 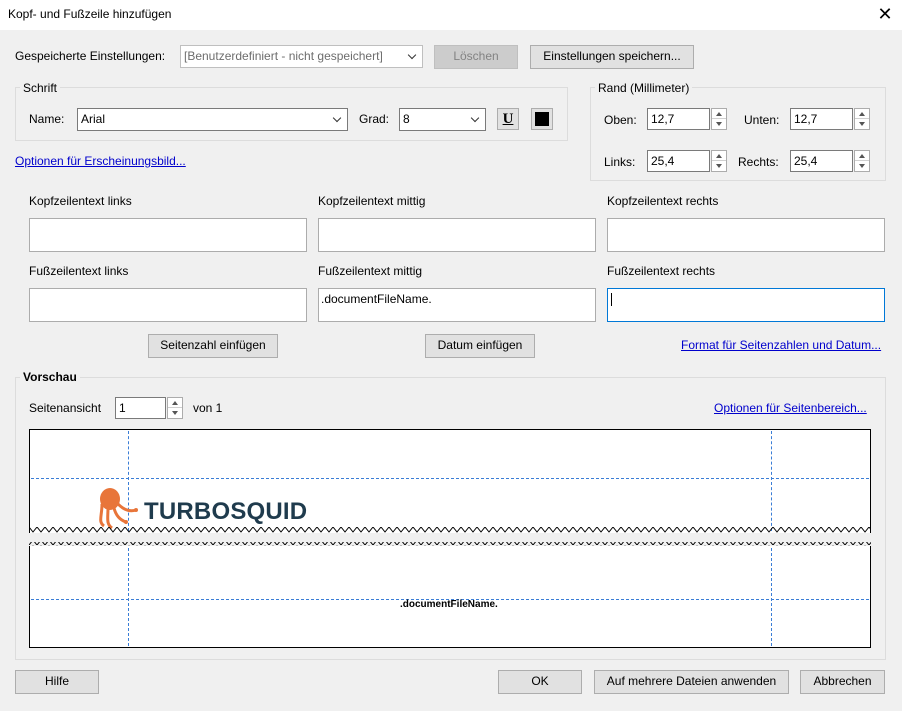 I want to click on margin-bottom-spinner, so click(x=862, y=119).